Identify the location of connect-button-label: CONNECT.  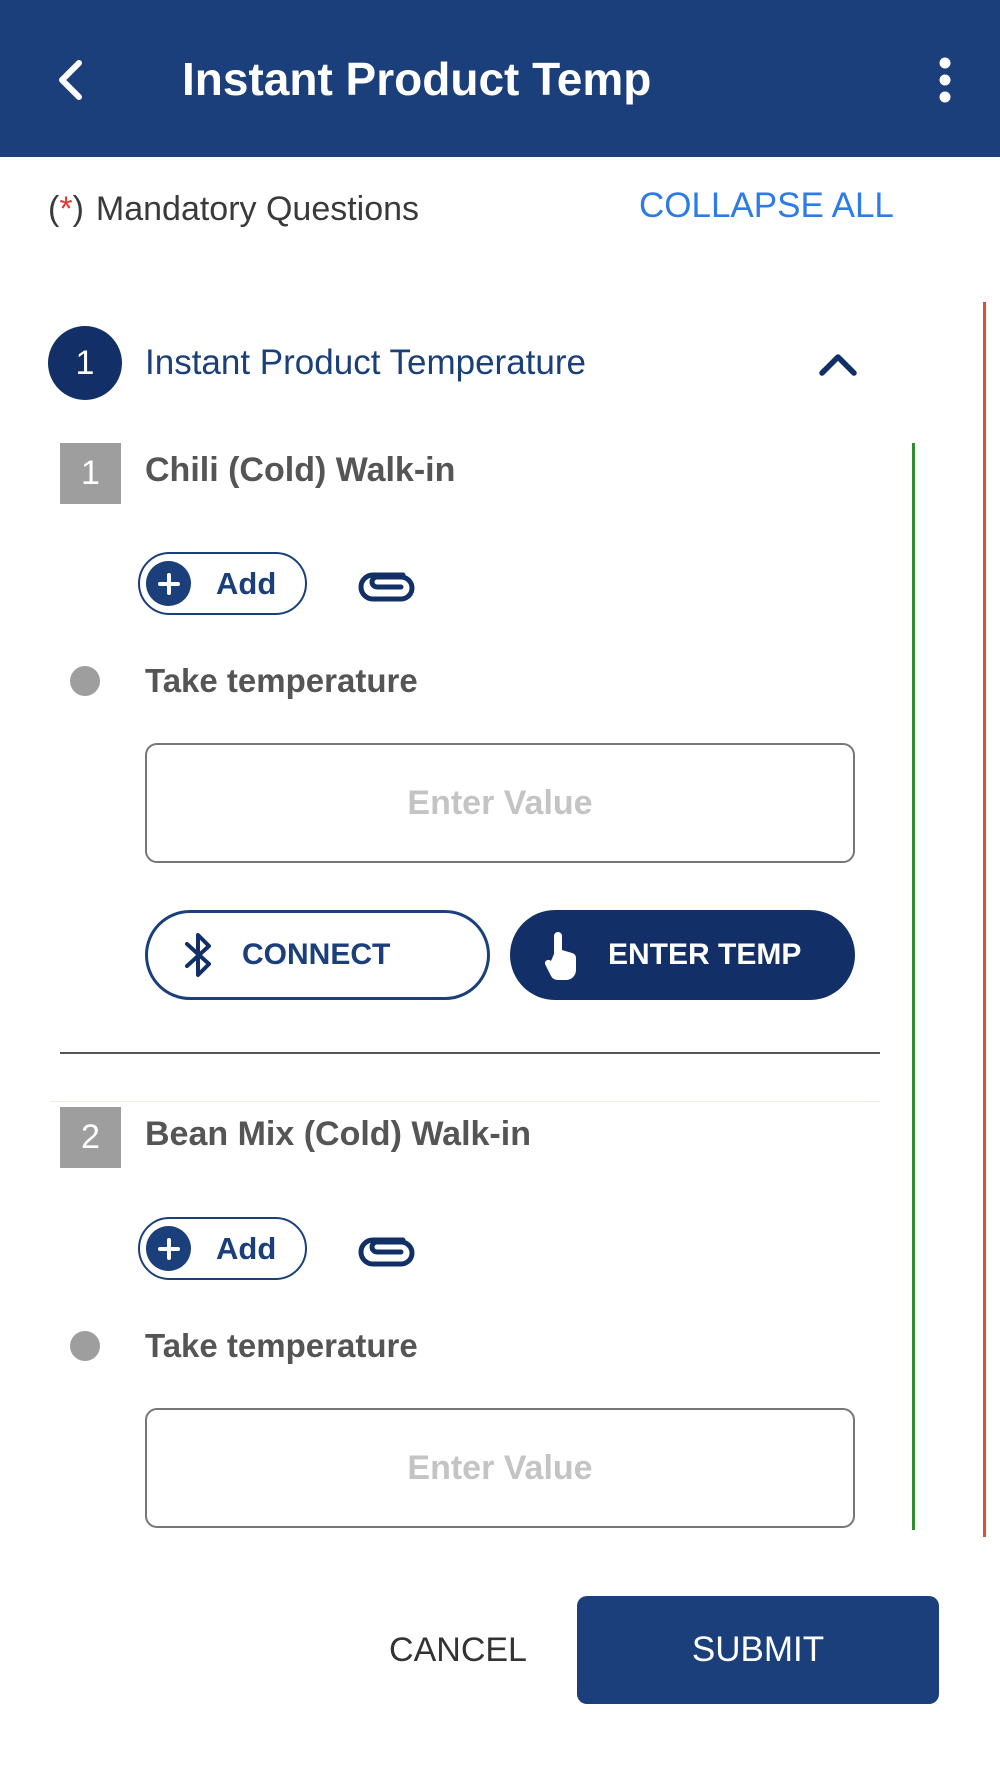
(316, 954).